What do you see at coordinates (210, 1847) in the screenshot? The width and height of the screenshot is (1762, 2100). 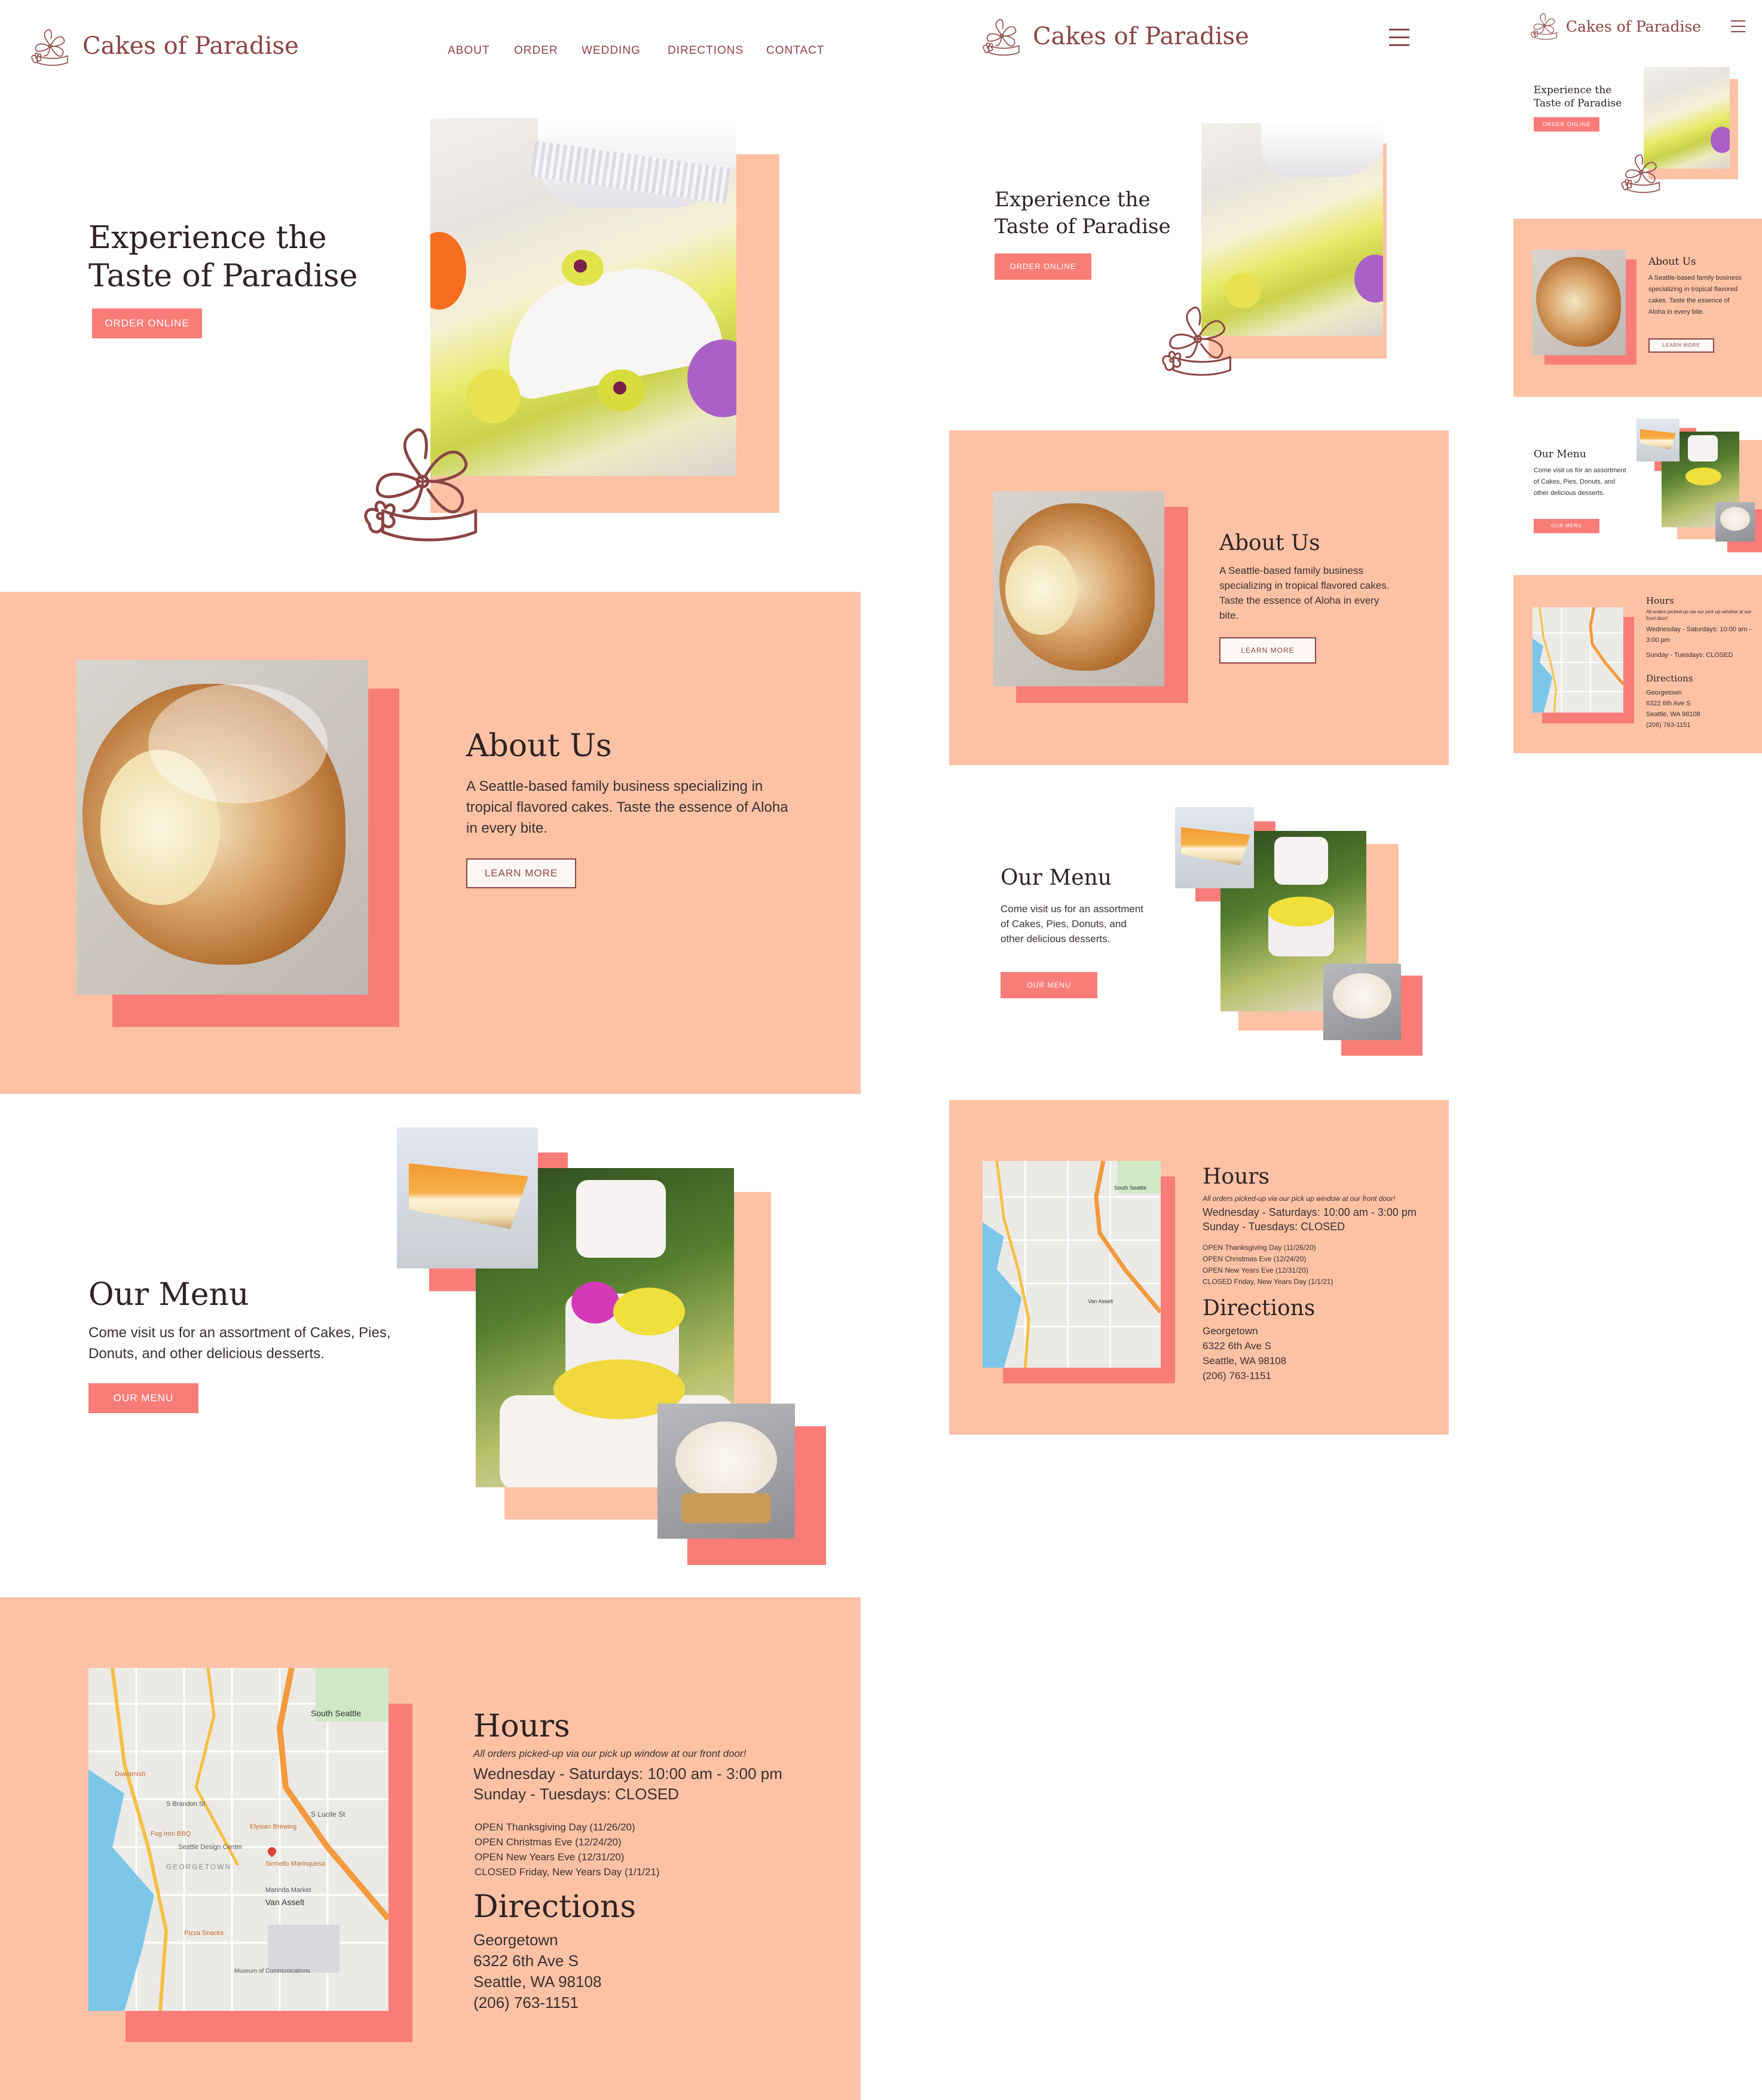 I see `map-label-design-center: Seattle Design Center` at bounding box center [210, 1847].